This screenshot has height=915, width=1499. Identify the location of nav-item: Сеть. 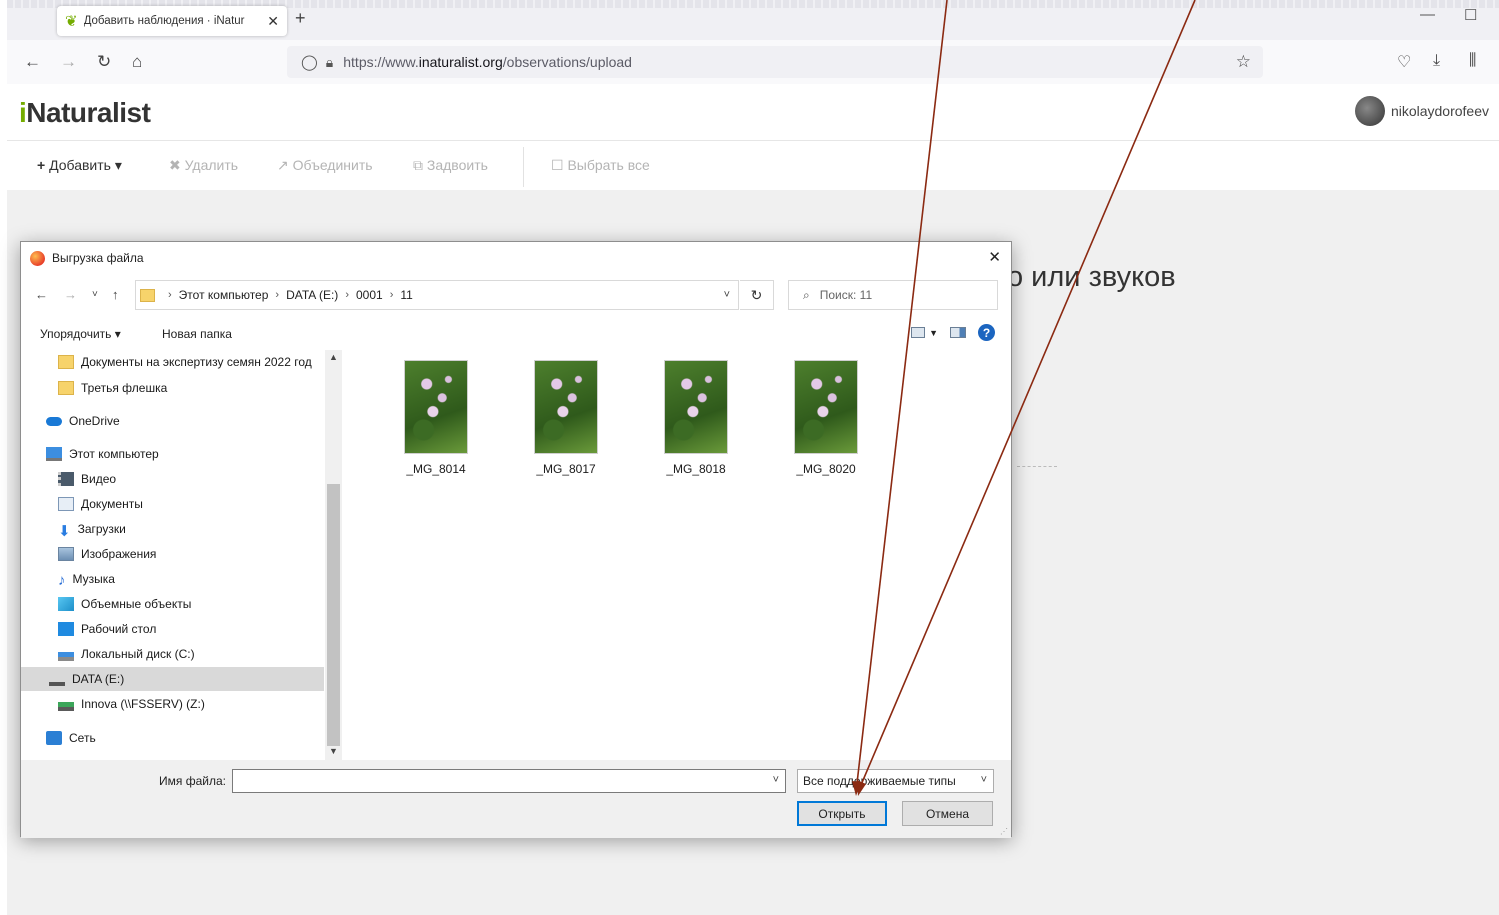
(71, 738).